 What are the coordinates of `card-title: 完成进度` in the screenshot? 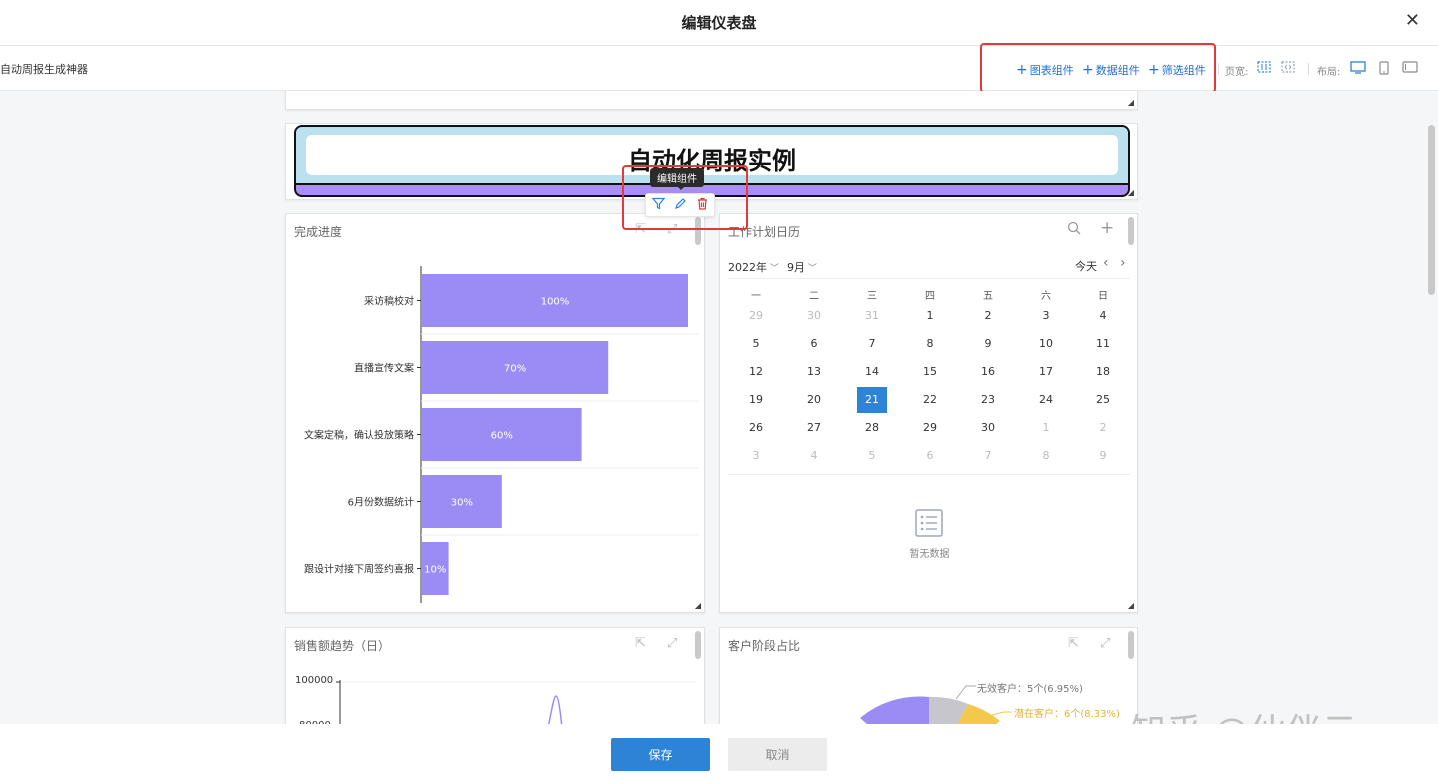 It's located at (318, 232).